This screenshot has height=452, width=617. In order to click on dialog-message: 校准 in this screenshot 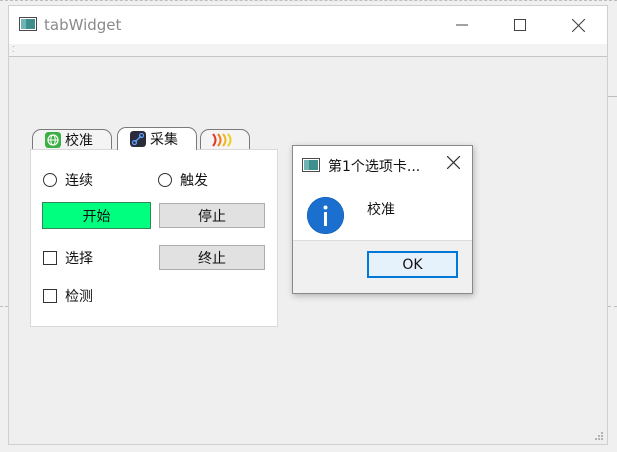, I will do `click(381, 210)`.